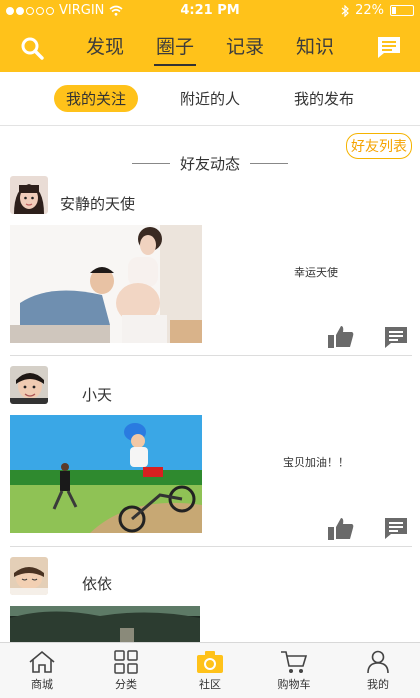  Describe the element at coordinates (369, 10) in the screenshot. I see `battery-percent: 22%` at that location.